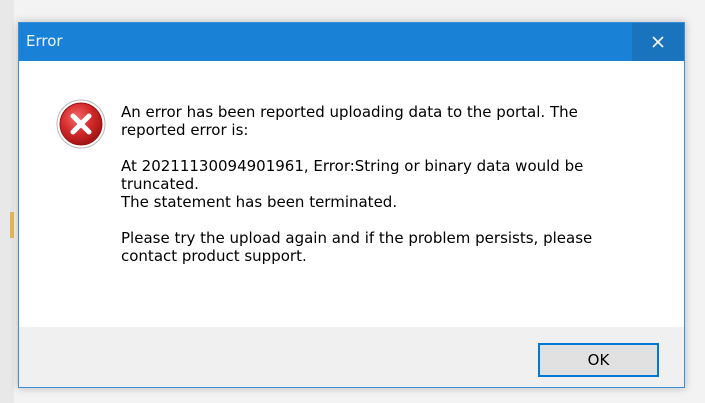  I want to click on close-icon, so click(658, 42).